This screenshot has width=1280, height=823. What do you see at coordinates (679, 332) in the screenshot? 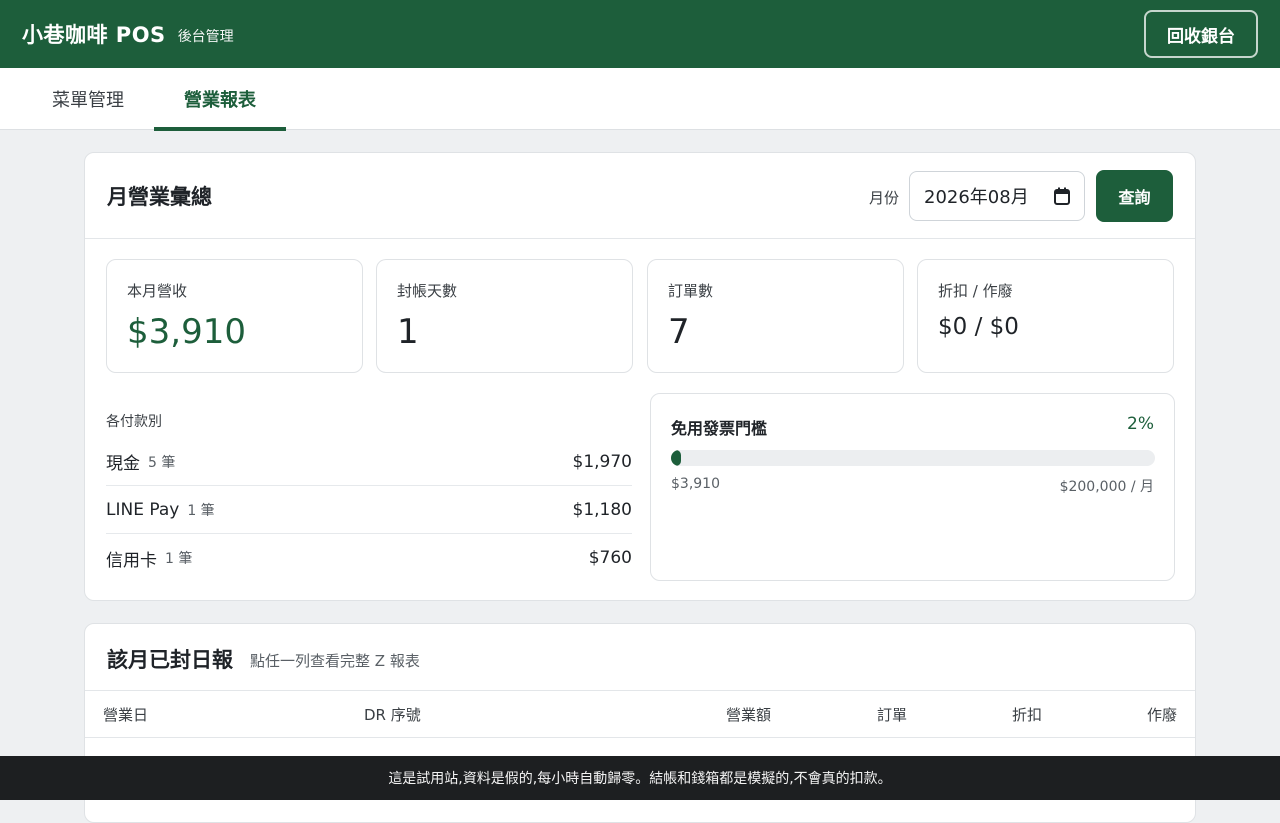
I see `stat-value: 7` at bounding box center [679, 332].